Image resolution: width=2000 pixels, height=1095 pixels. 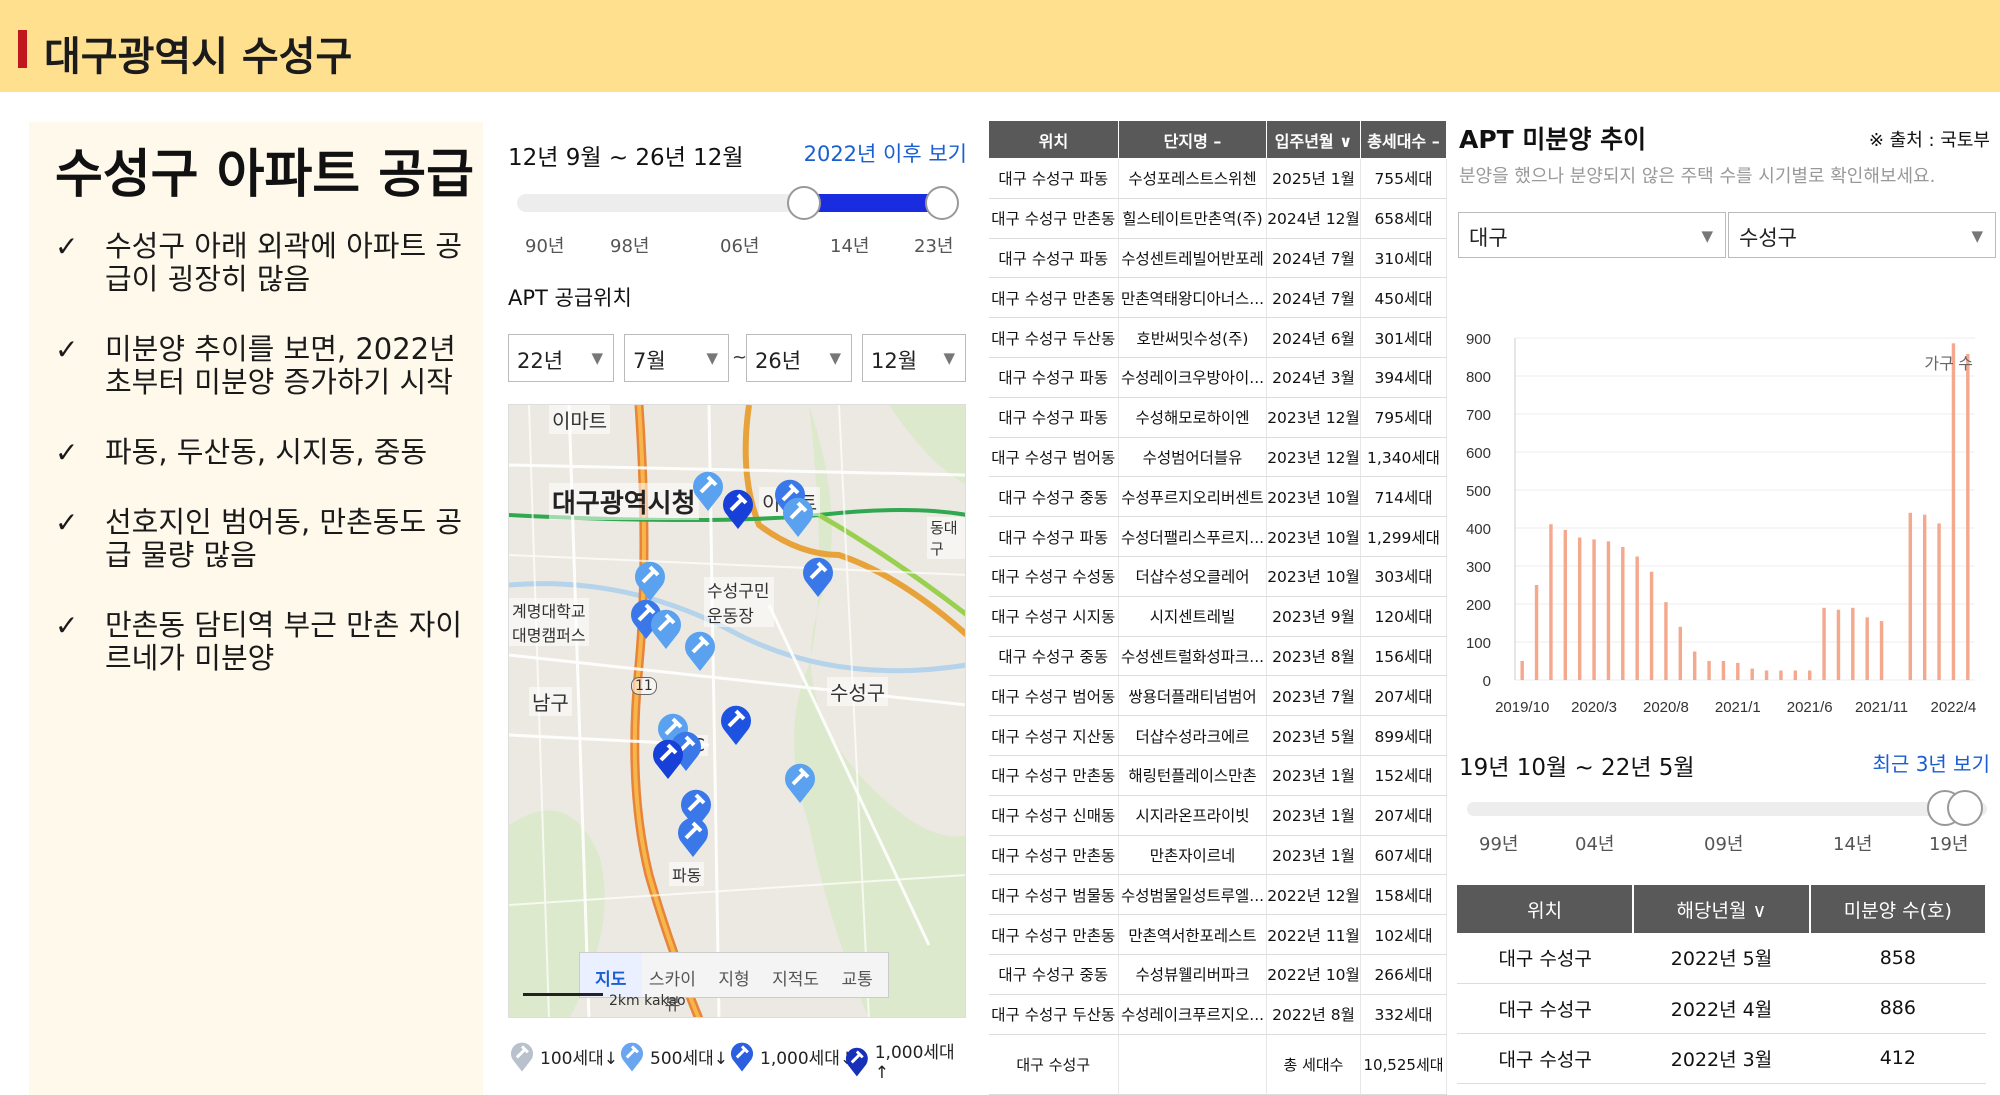 What do you see at coordinates (1721, 1058) in the screenshot?
I see `table-row: 대구 수성구 2022년 3월 412` at bounding box center [1721, 1058].